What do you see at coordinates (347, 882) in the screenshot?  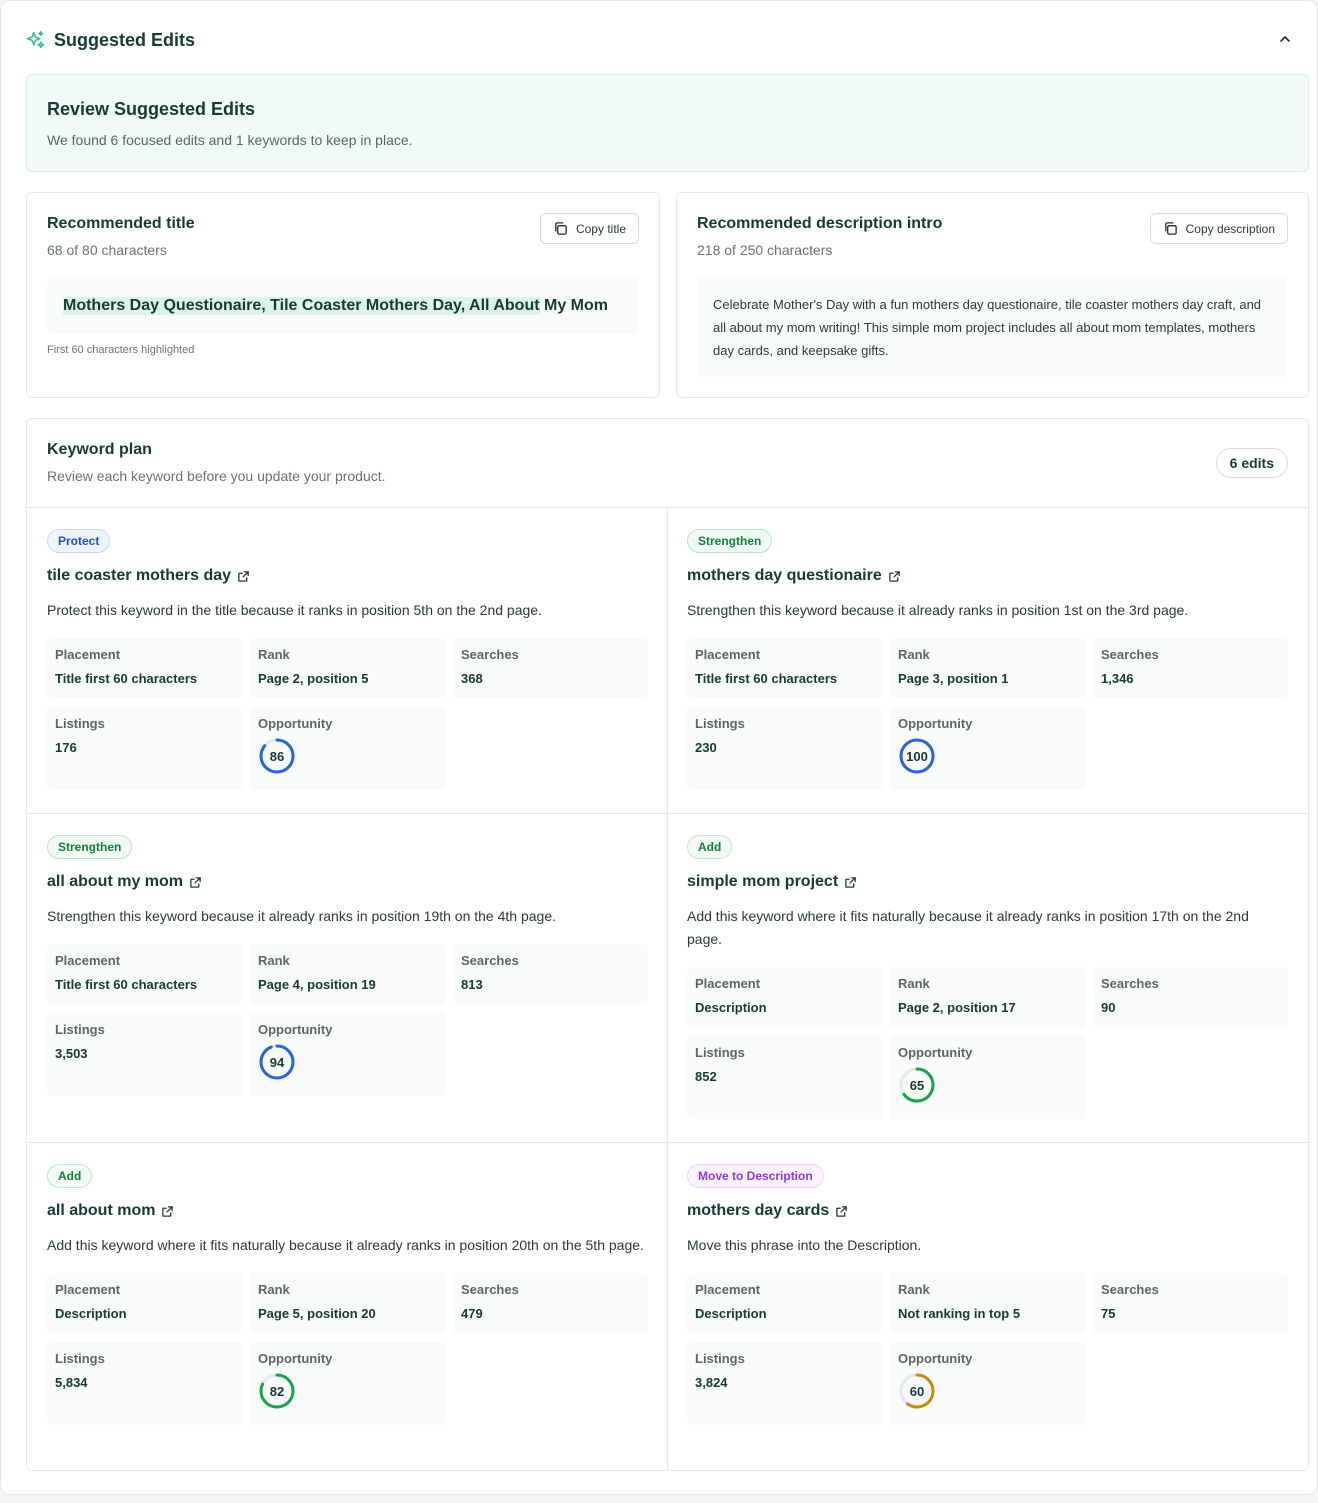 I see `keyword-link: all about my mom` at bounding box center [347, 882].